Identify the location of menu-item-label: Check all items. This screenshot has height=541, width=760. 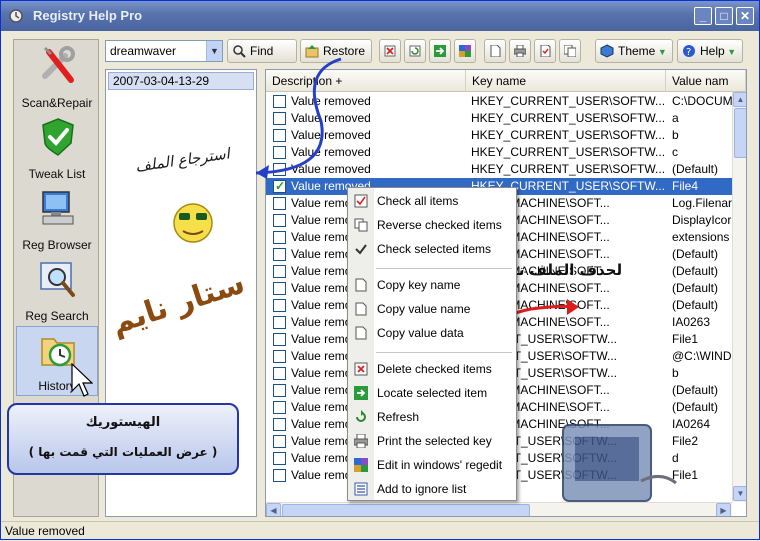
(418, 201).